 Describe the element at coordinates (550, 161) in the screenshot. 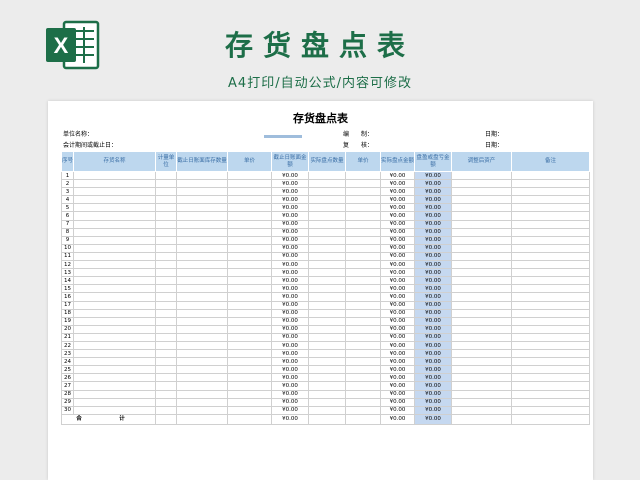

I see `header-cell: 备注` at that location.